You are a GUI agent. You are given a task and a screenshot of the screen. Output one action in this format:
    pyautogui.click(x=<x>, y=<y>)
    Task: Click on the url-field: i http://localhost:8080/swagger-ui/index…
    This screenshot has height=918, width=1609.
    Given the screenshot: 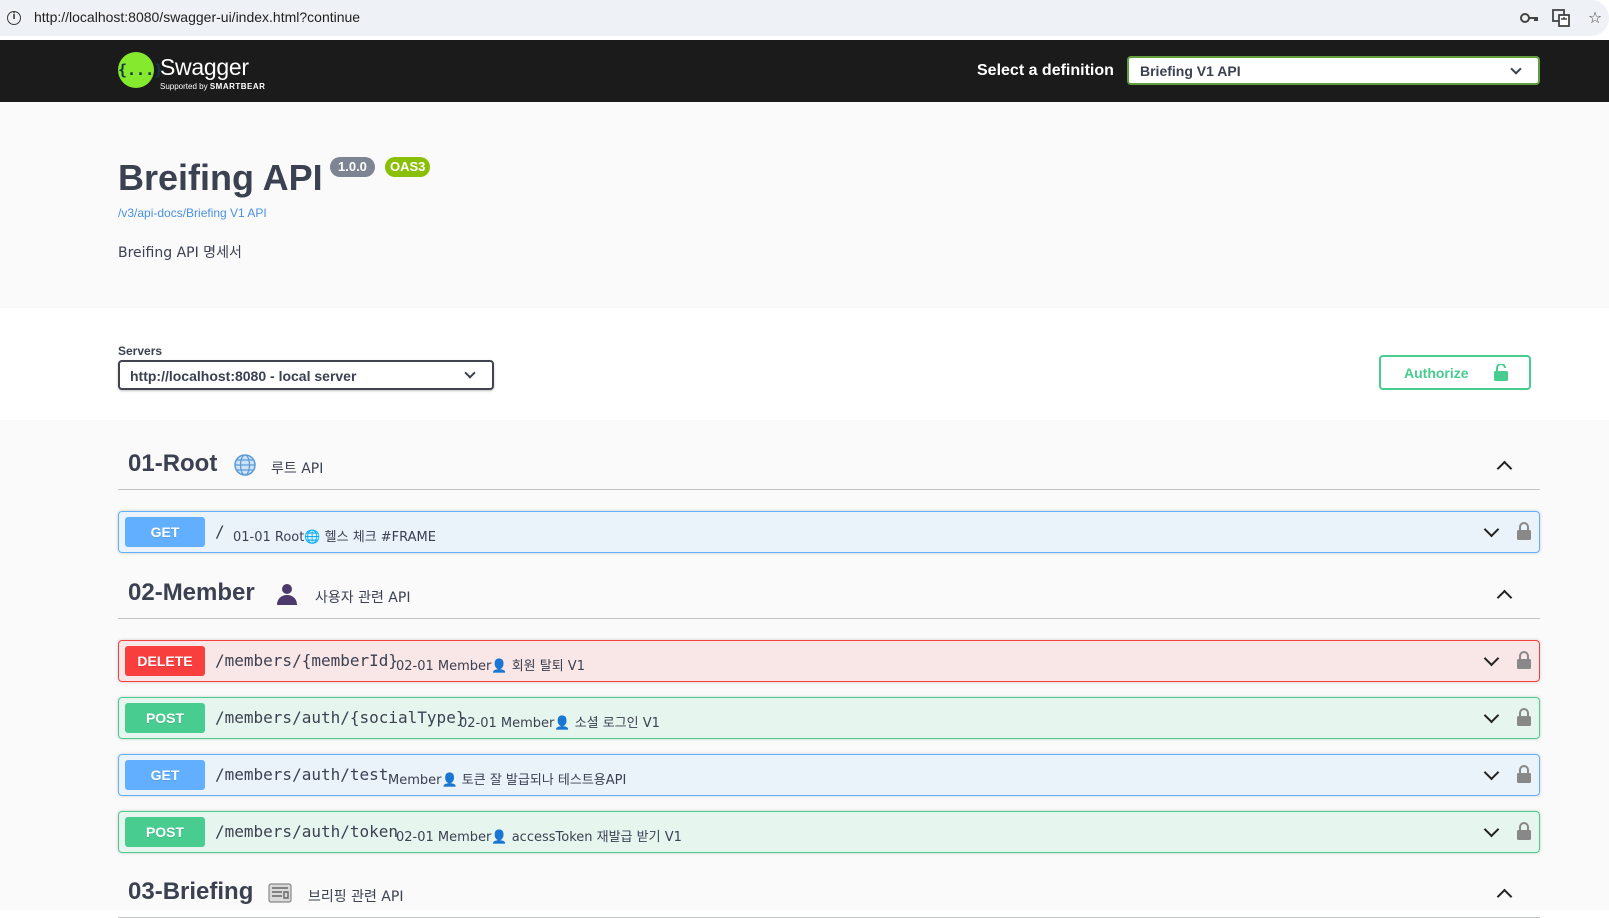 What is the action you would take?
    pyautogui.click(x=804, y=18)
    